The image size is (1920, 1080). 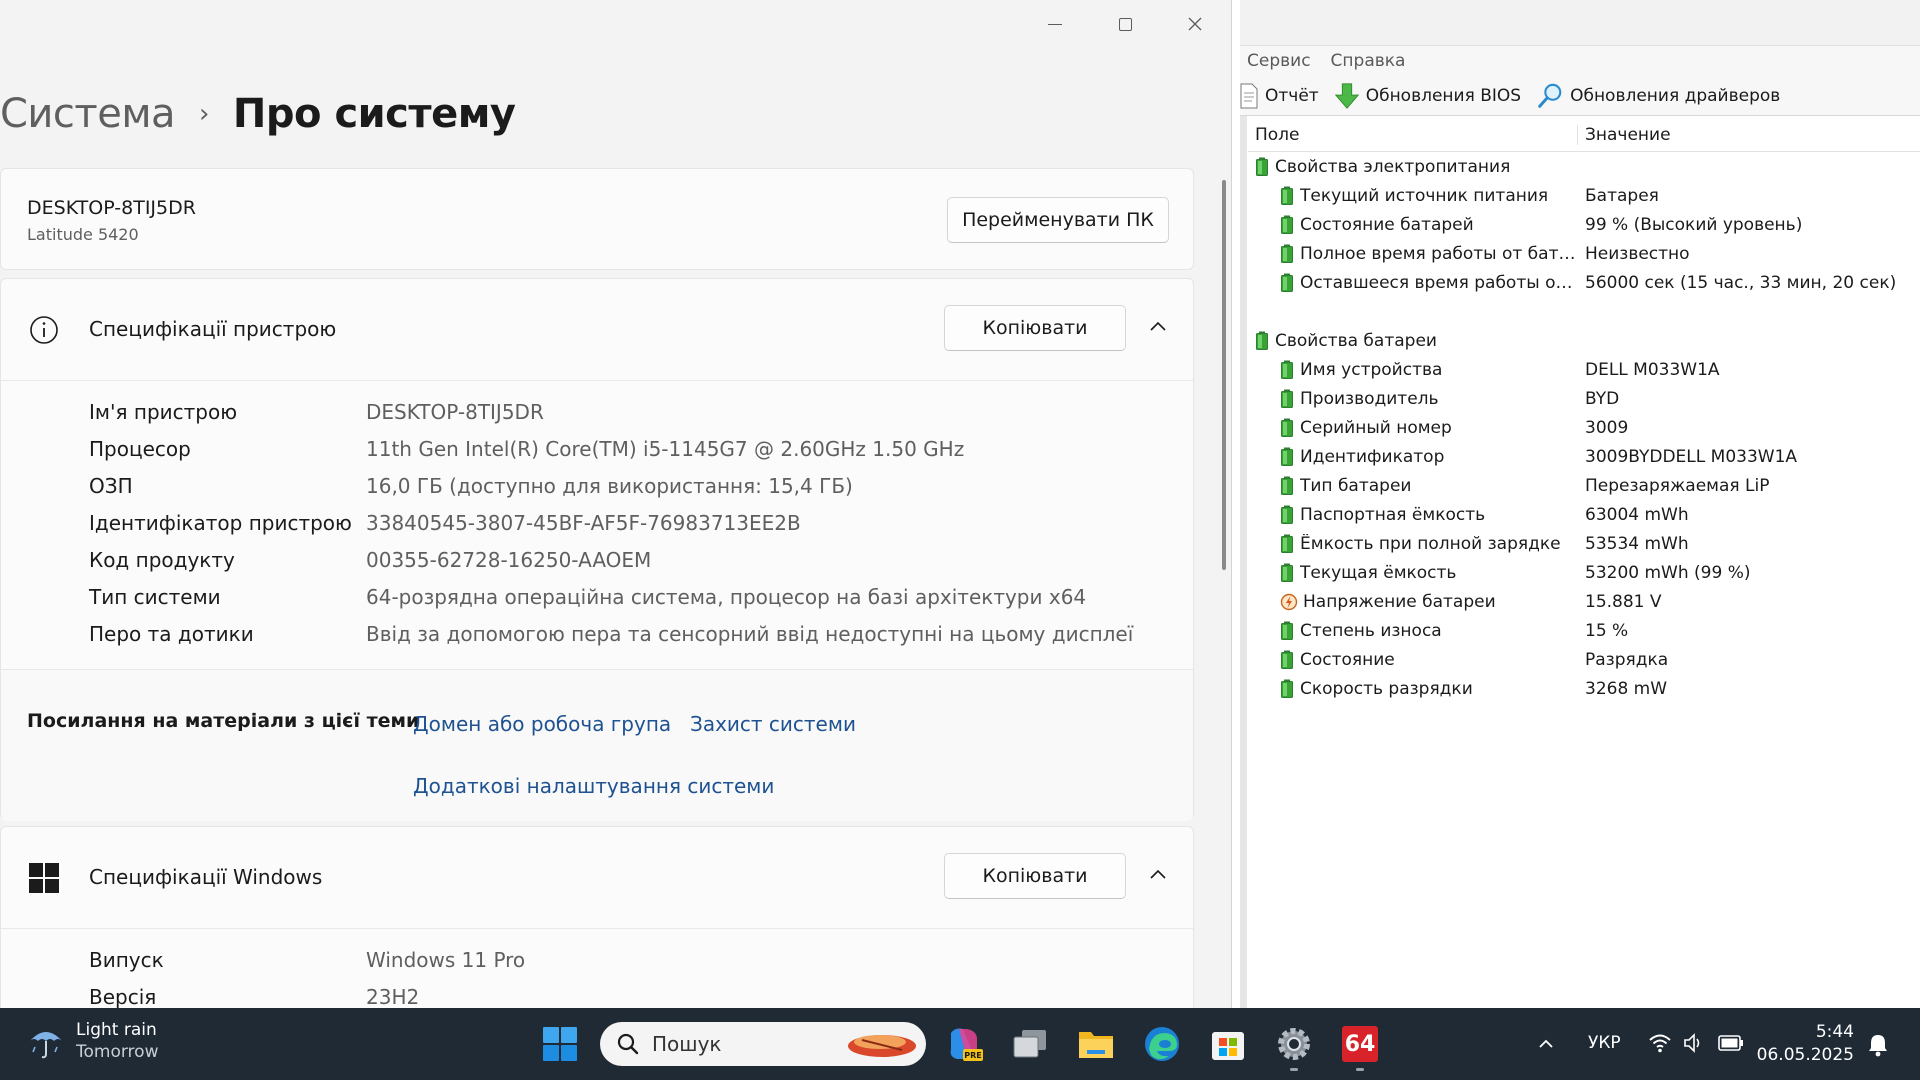 I want to click on weather-when: Tomorrow, so click(x=117, y=1052).